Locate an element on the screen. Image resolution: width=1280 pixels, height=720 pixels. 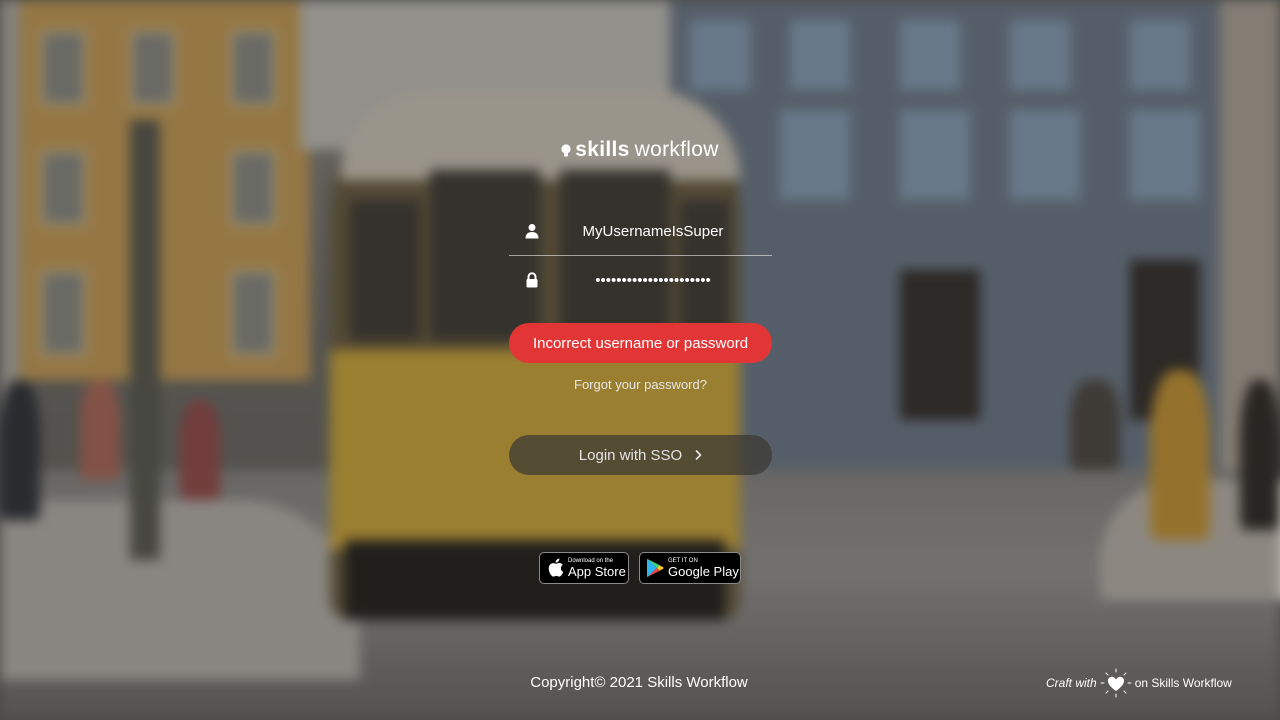
craft-credit: Craft with on Skills Workflow is located at coordinates (1139, 683).